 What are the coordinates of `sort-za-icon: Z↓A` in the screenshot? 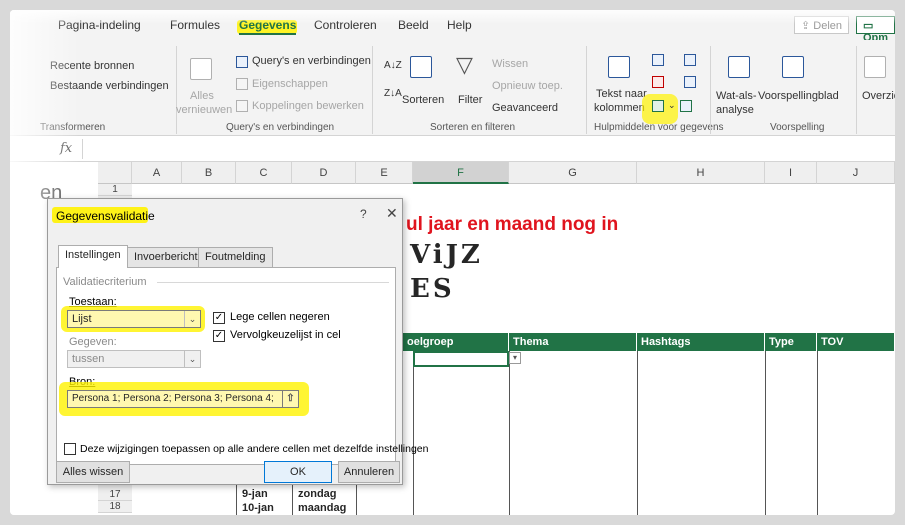 It's located at (393, 93).